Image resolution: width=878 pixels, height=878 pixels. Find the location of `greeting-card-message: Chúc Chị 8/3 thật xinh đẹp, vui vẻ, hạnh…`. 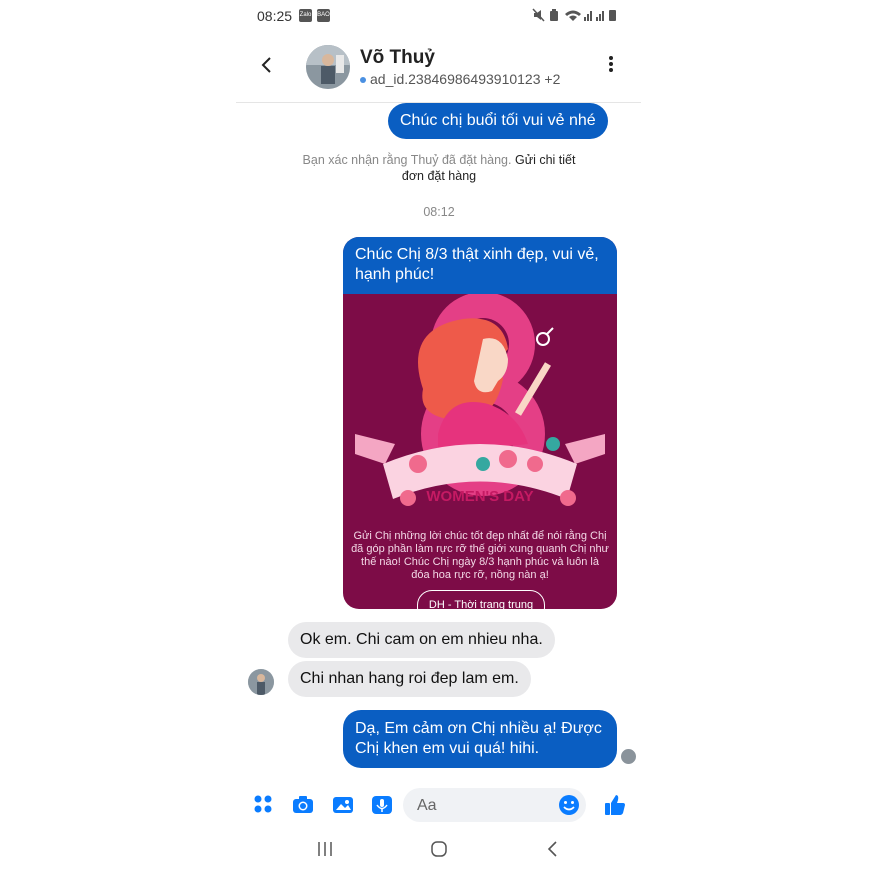

greeting-card-message: Chúc Chị 8/3 thật xinh đẹp, vui vẻ, hạnh… is located at coordinates (480, 423).